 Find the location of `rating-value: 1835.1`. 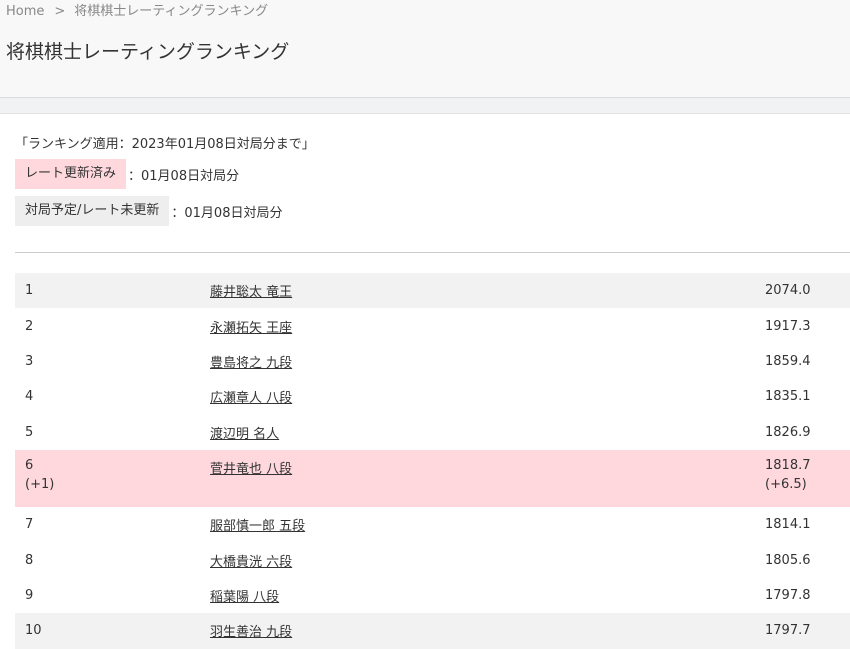

rating-value: 1835.1 is located at coordinates (788, 397).